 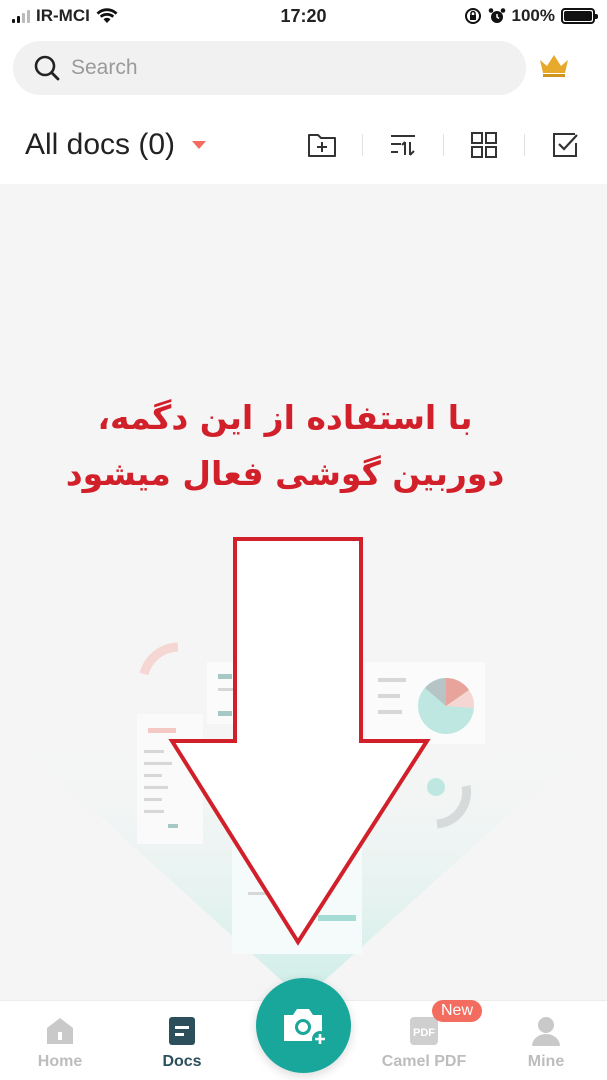 I want to click on nav-docs: Docs, so click(x=182, y=1043).